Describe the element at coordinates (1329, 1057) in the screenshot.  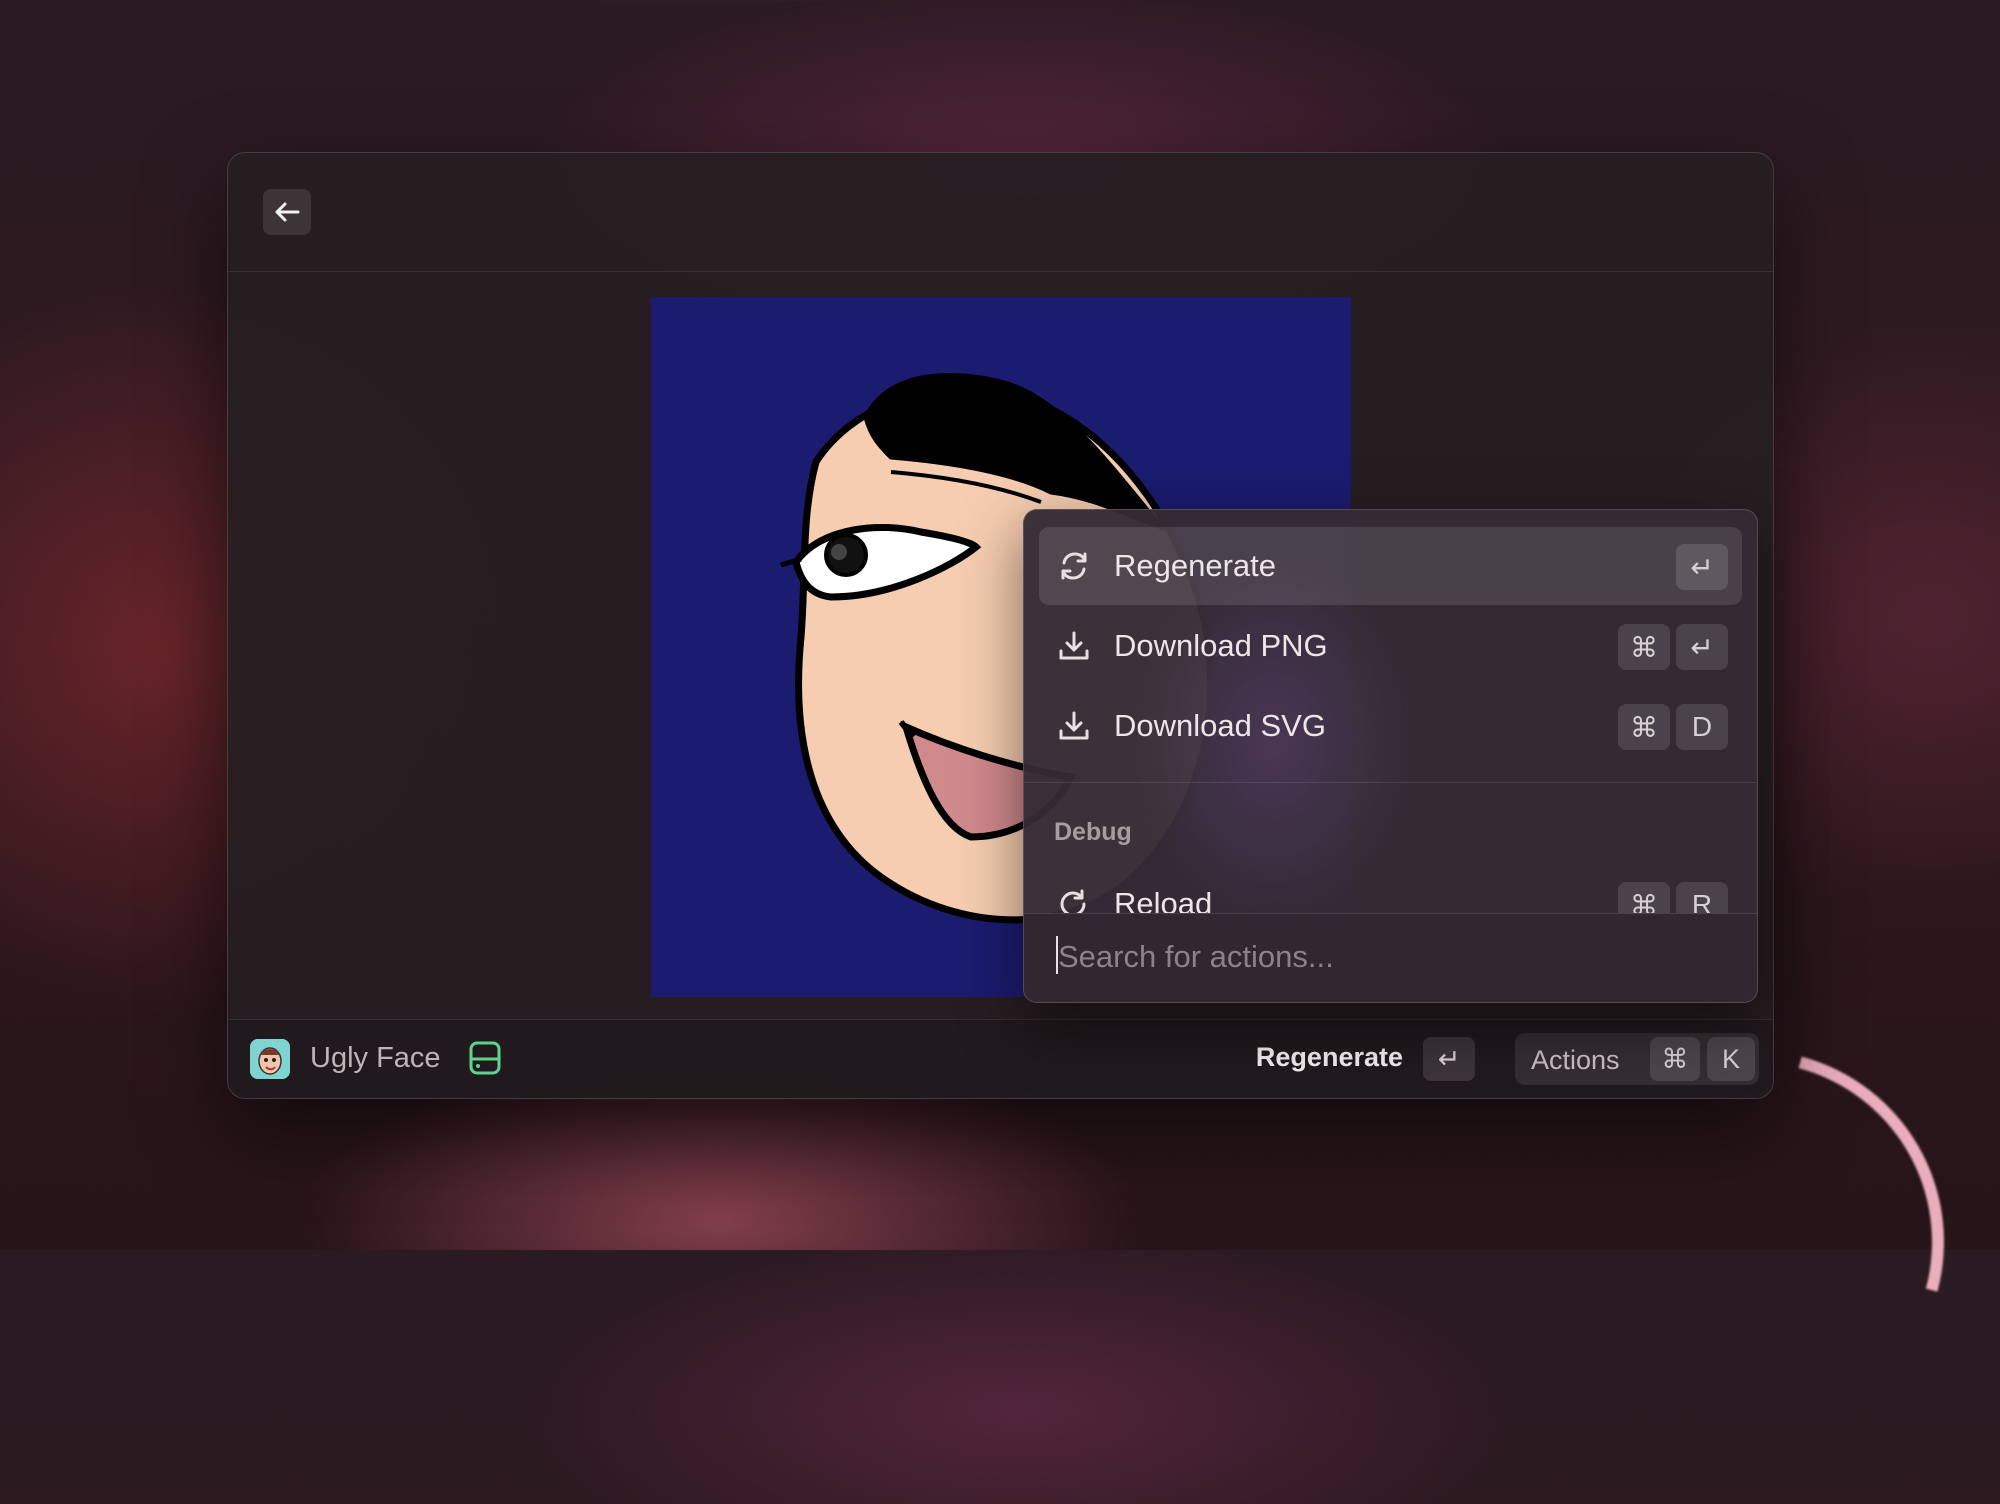
I see `primary-action-button: Regenerate` at that location.